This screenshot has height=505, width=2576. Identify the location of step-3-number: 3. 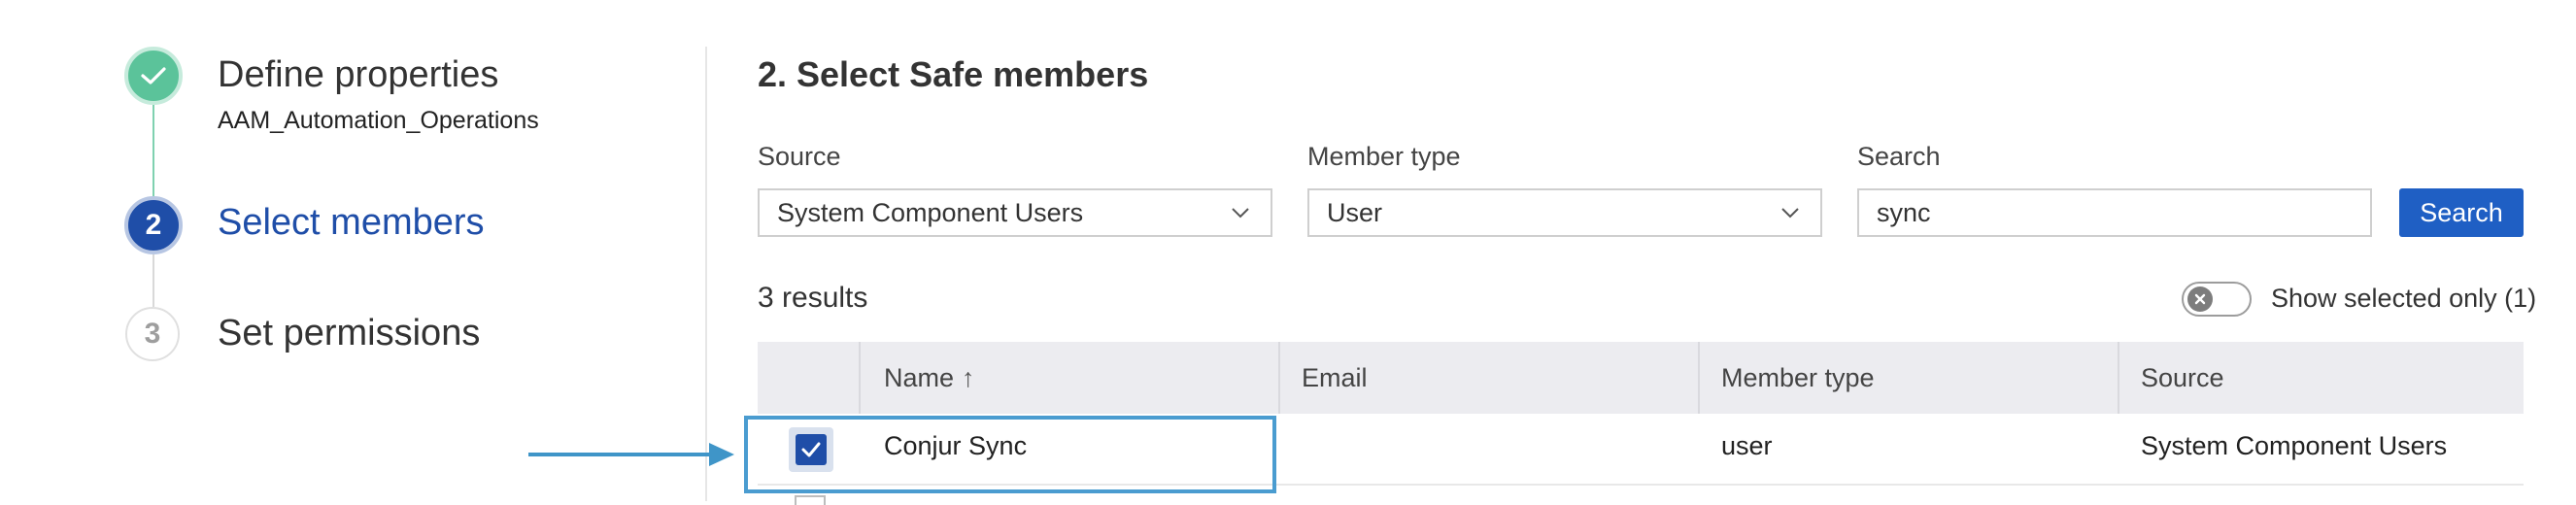
(152, 334).